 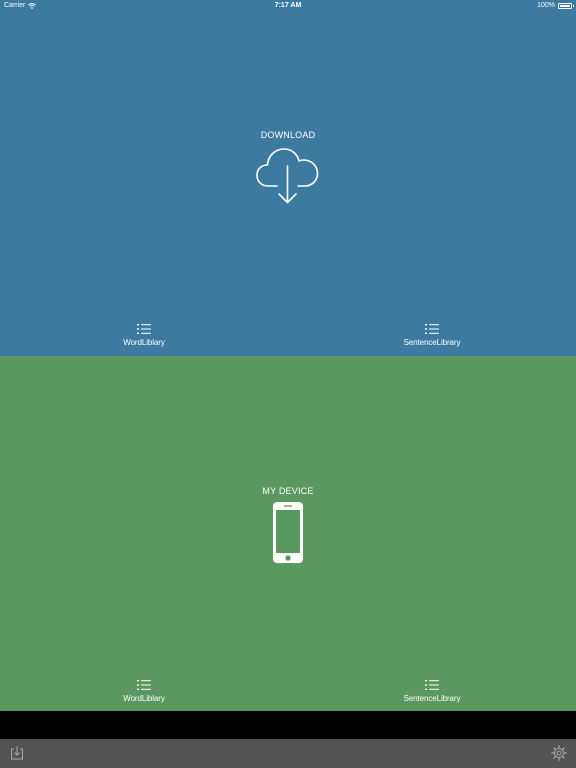 What do you see at coordinates (566, 6) in the screenshot?
I see `battery-icon` at bounding box center [566, 6].